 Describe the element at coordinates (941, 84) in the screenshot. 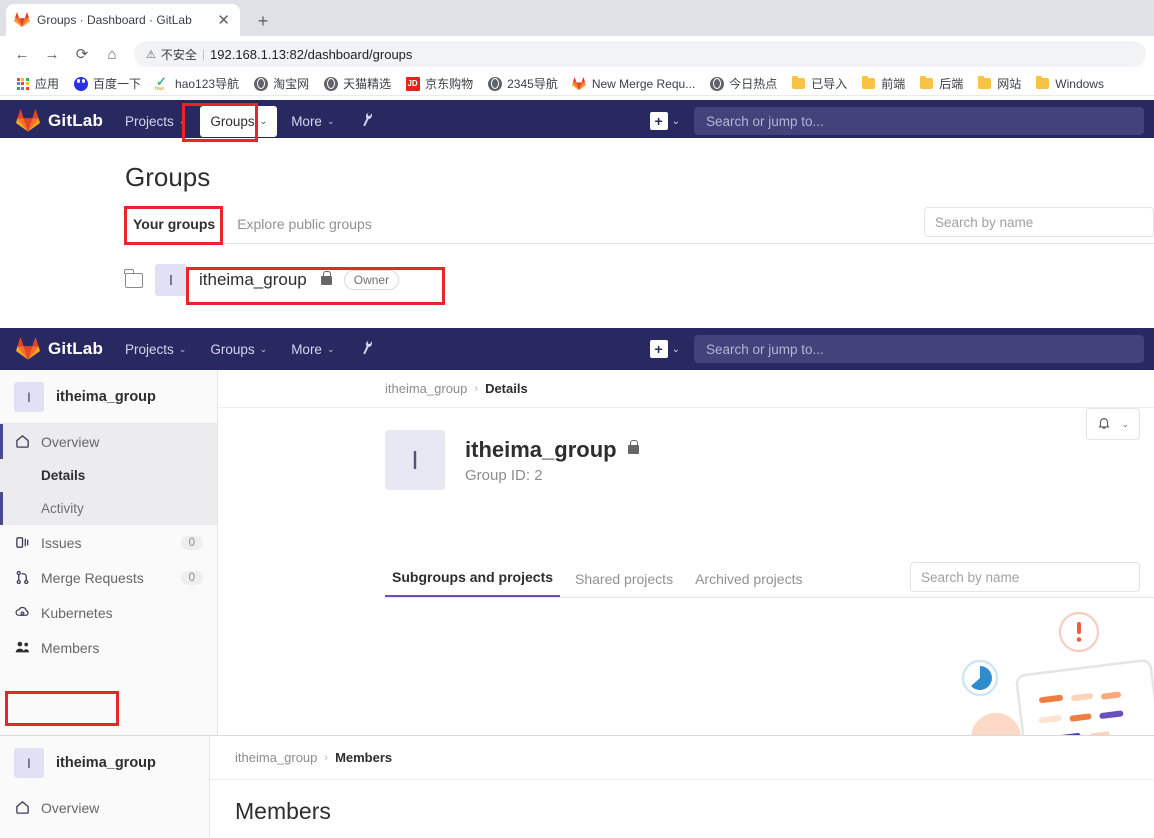

I see `bookmark-folder-backend: 后端` at that location.